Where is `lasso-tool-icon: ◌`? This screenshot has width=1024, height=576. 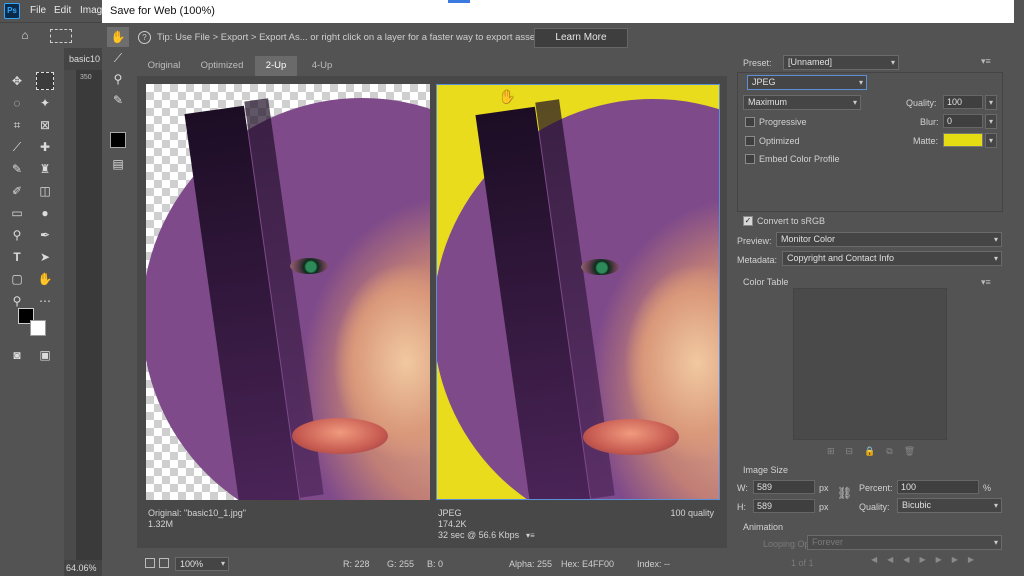 lasso-tool-icon: ◌ is located at coordinates (17, 103).